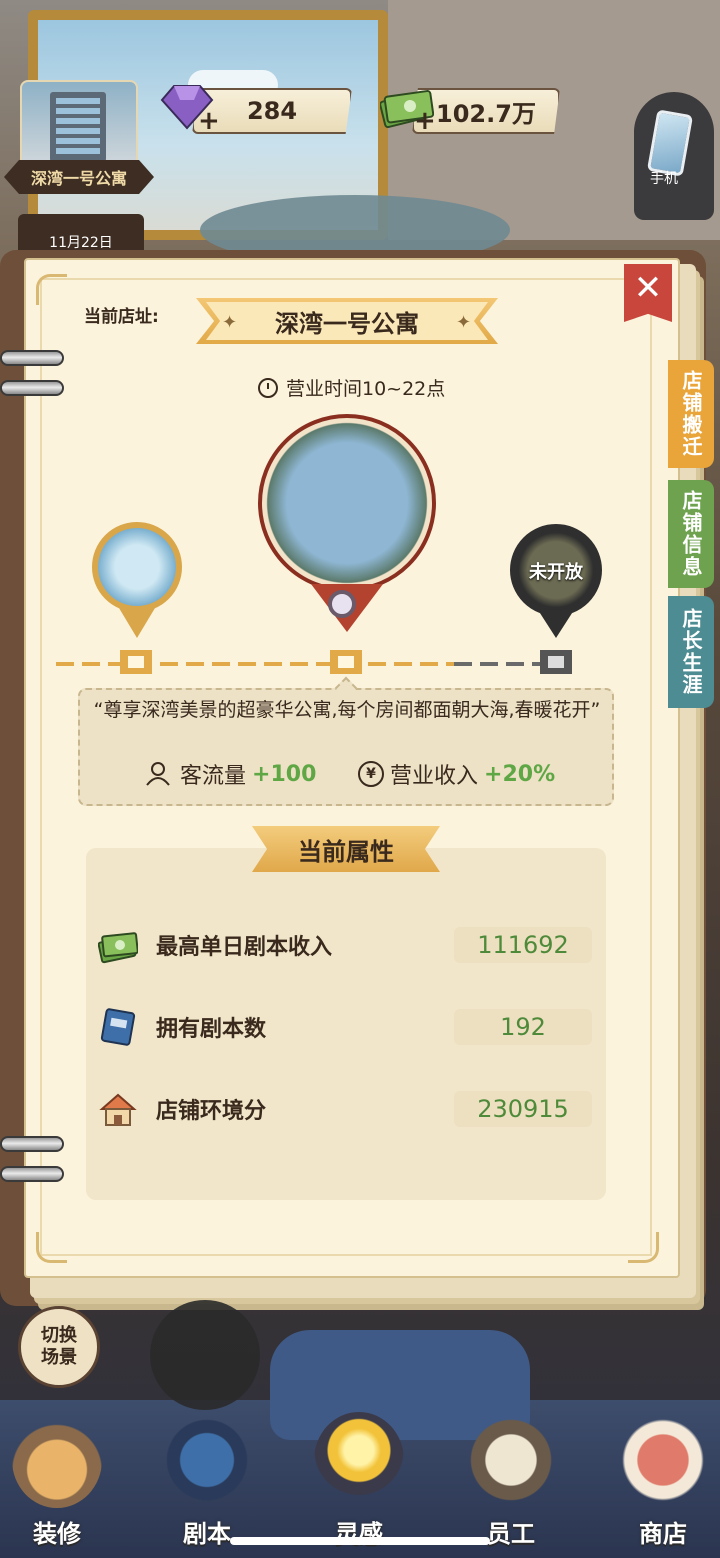 This screenshot has width=720, height=1558. What do you see at coordinates (691, 652) in the screenshot?
I see `tab-manager-career: 店长生涯` at bounding box center [691, 652].